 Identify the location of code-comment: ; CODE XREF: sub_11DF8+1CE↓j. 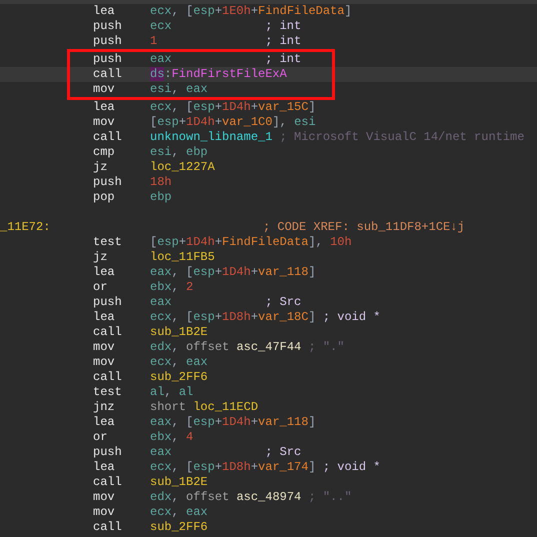
(364, 227).